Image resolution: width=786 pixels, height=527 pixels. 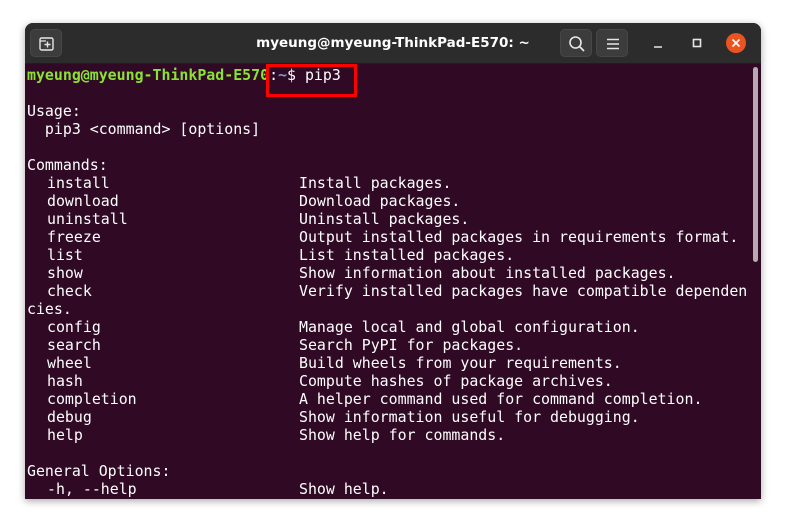 I want to click on command-name: search, so click(x=74, y=345).